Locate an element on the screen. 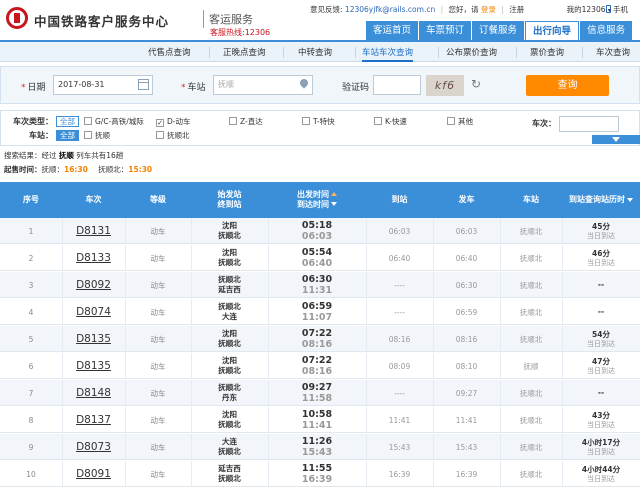 This screenshot has width=640, height=488. row-train-link: D8148 is located at coordinates (93, 393).